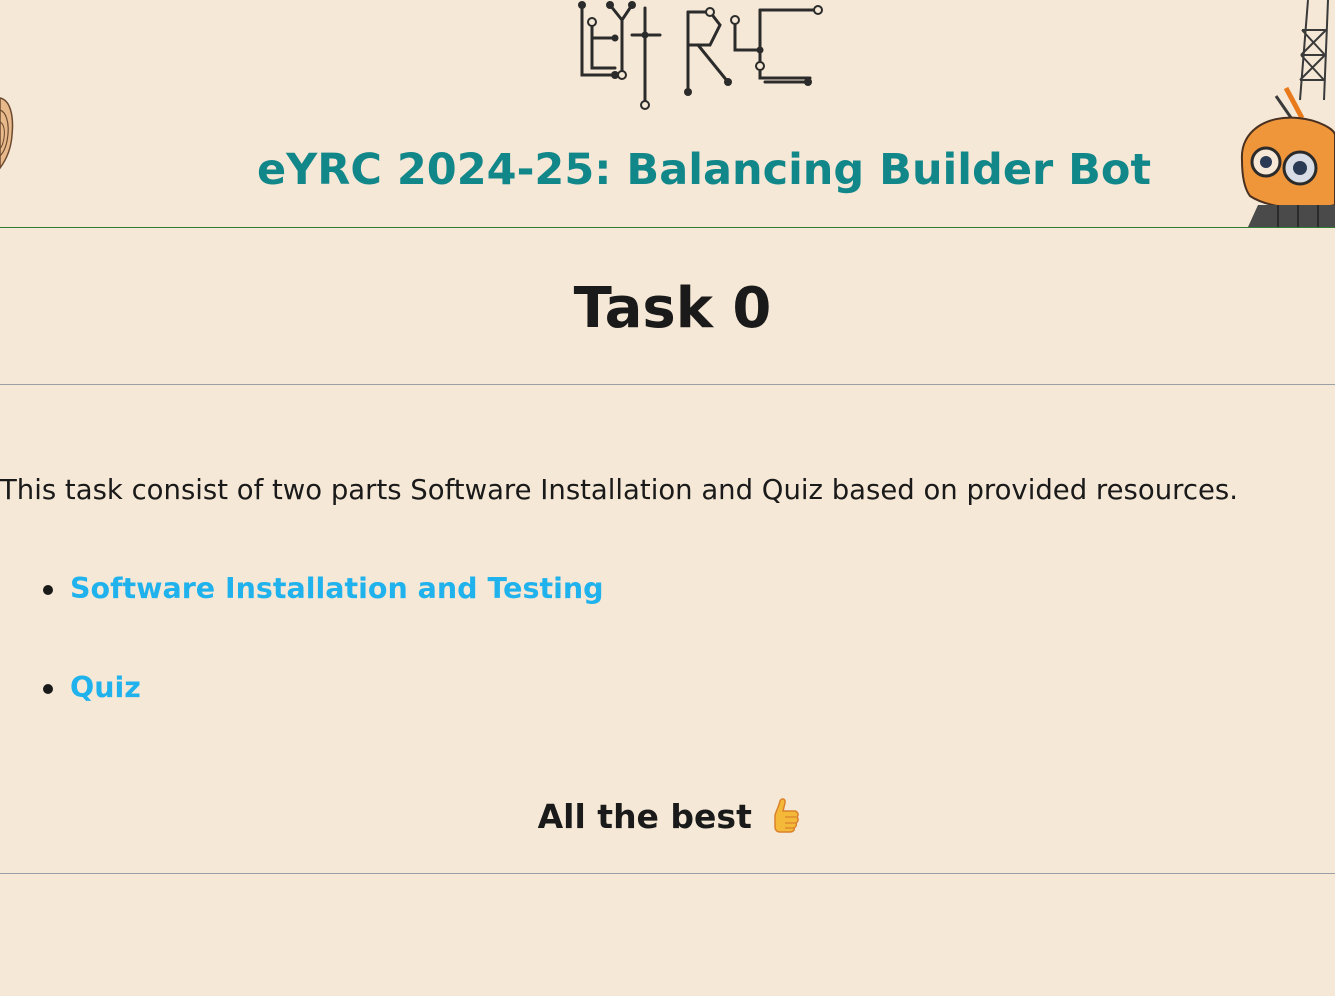 The height and width of the screenshot is (996, 1335). I want to click on software-installation-link: Software Installation and Testing, so click(337, 588).